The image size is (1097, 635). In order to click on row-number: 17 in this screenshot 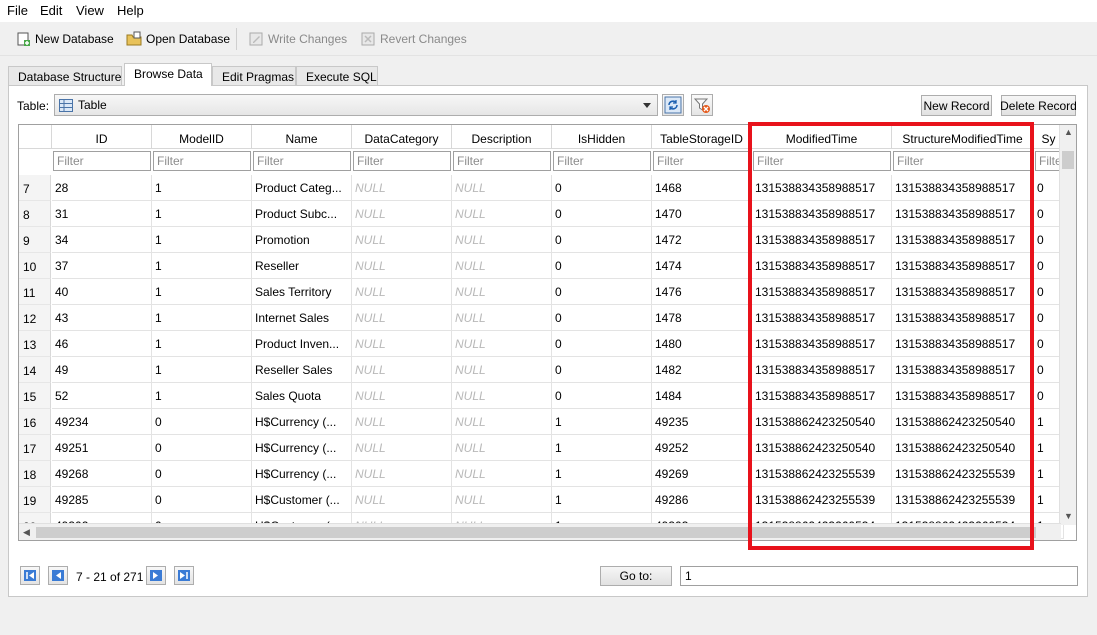, I will do `click(35, 448)`.